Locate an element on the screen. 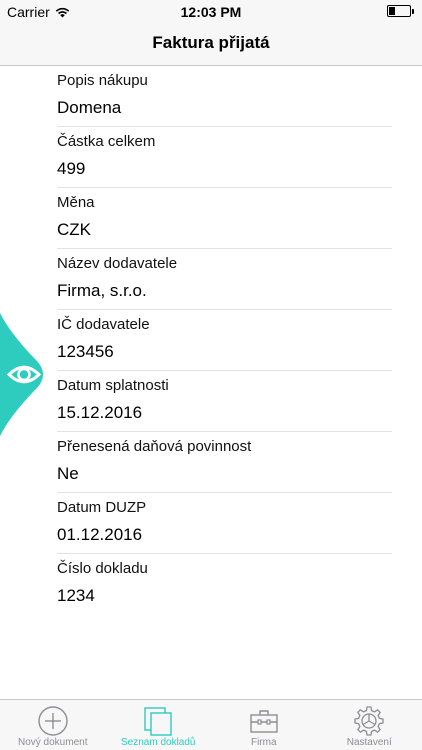  status-time: 12:03 PM is located at coordinates (211, 12).